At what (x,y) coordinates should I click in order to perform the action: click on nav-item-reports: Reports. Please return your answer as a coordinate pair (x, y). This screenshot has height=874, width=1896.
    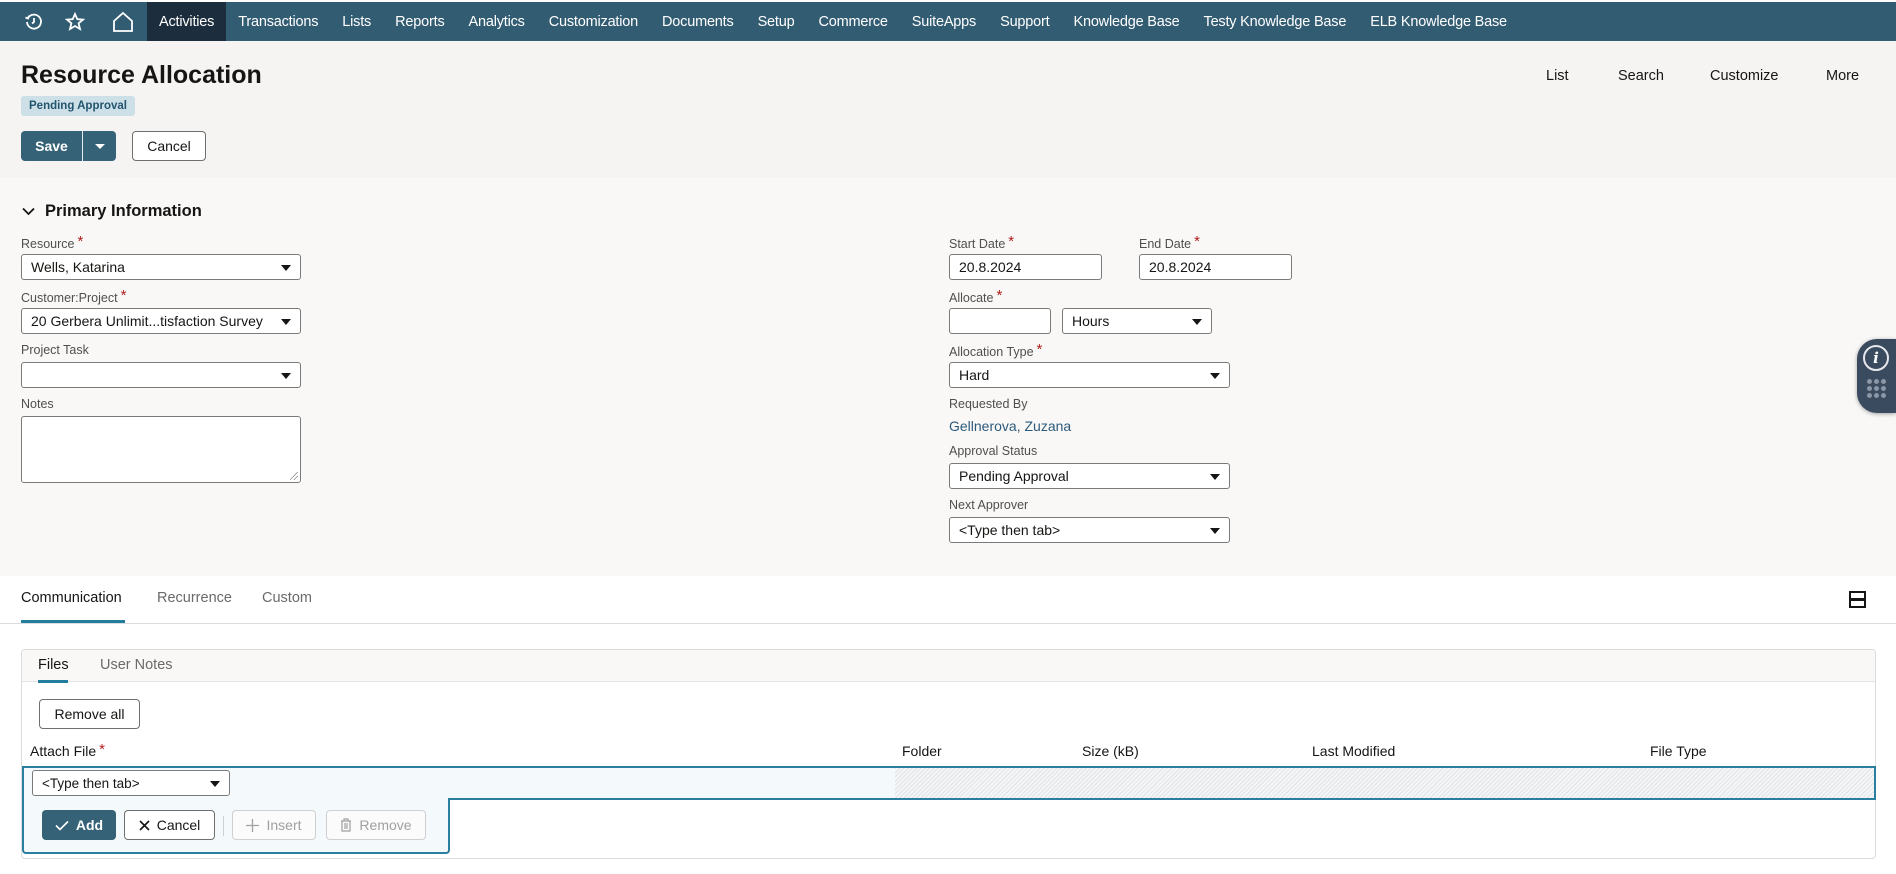
    Looking at the image, I should click on (419, 21).